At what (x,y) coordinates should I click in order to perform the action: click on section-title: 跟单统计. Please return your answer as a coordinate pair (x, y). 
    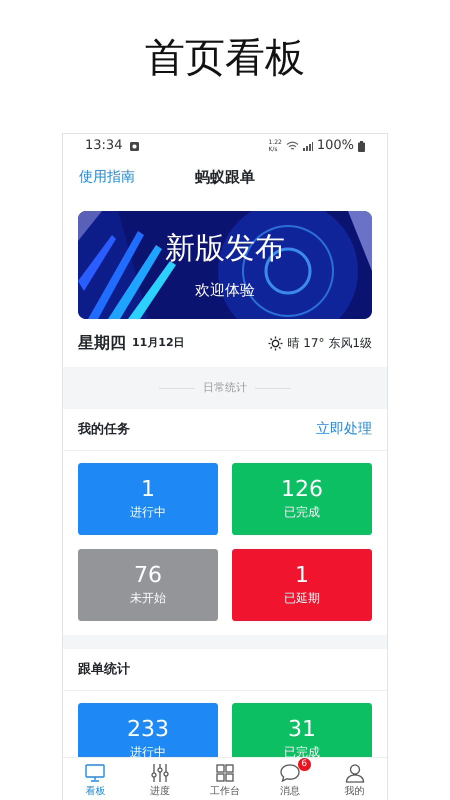
    Looking at the image, I should click on (104, 669).